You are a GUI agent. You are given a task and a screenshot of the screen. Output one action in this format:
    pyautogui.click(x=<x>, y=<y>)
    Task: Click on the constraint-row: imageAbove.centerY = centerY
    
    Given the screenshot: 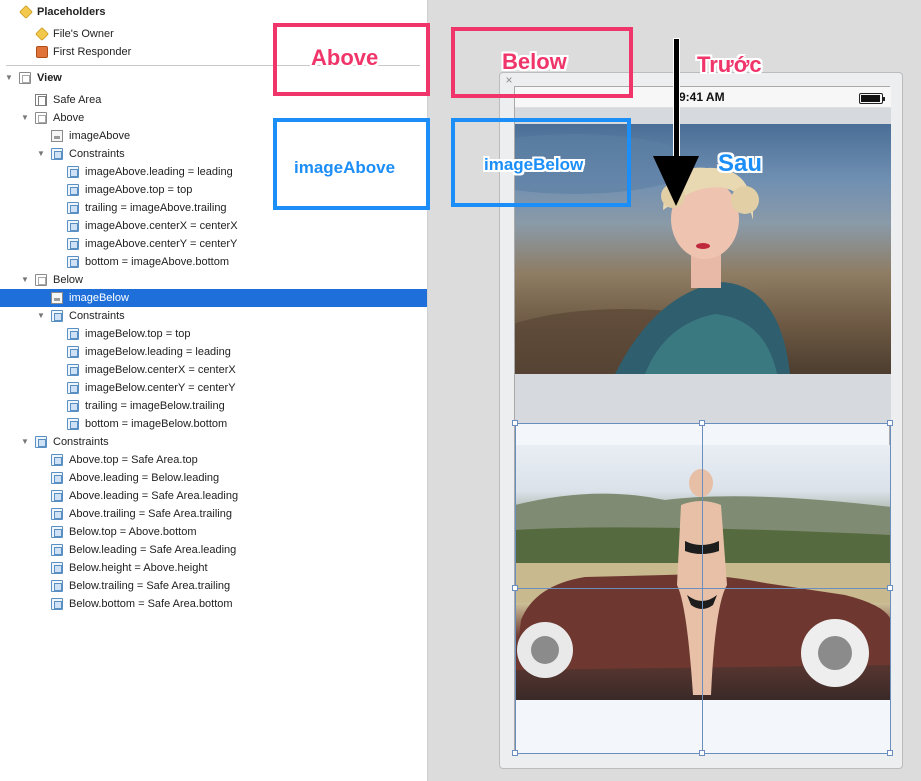 What is the action you would take?
    pyautogui.click(x=213, y=244)
    